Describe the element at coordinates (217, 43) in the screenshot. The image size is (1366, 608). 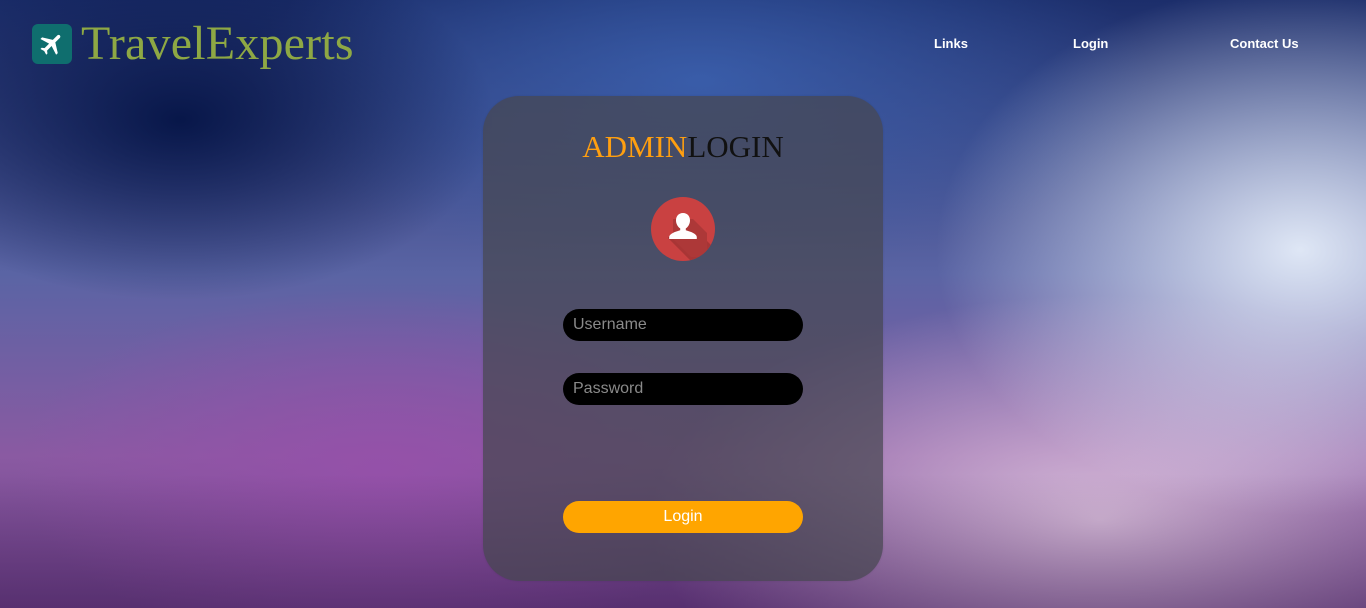
I see `brand-name: TravelExperts` at that location.